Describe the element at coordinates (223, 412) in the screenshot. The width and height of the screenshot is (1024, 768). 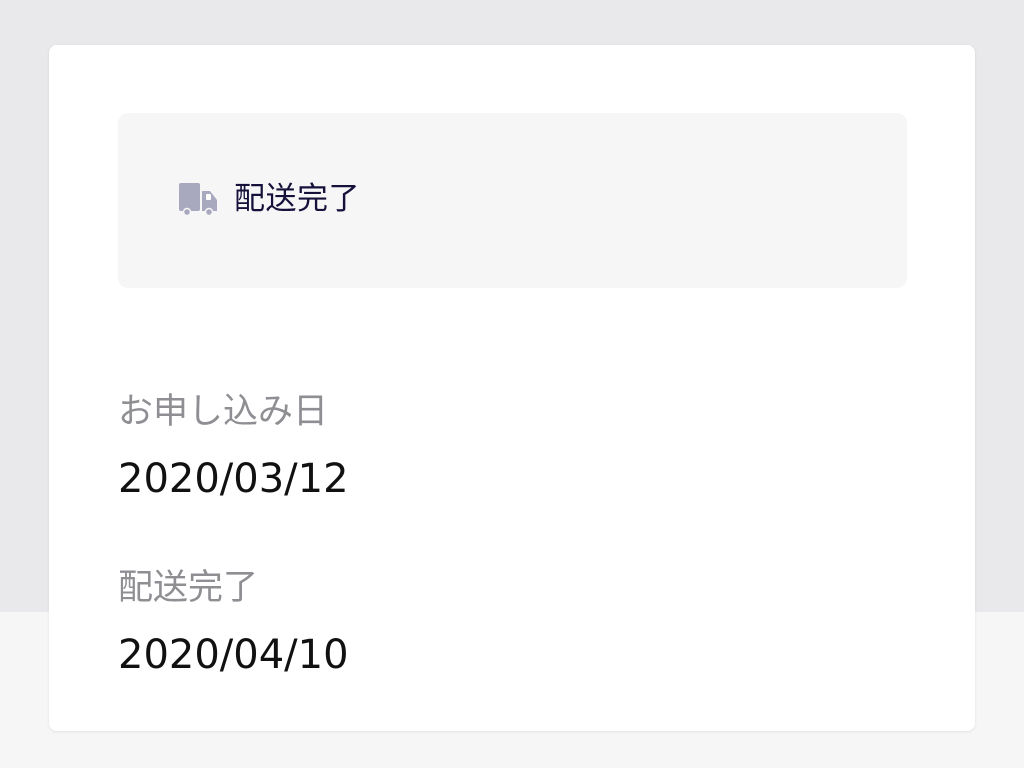
I see `application-date-label: お申し込み日` at that location.